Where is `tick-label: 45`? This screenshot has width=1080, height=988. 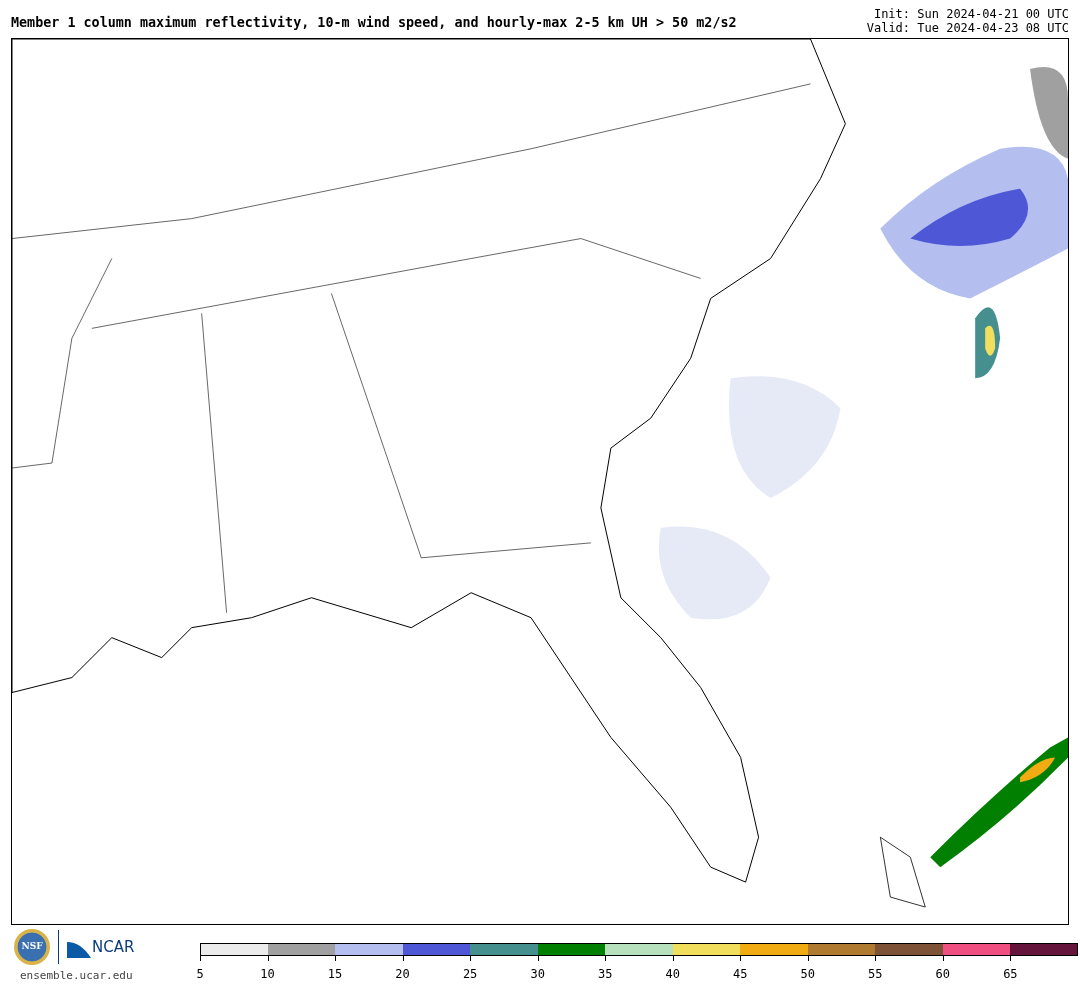 tick-label: 45 is located at coordinates (740, 974).